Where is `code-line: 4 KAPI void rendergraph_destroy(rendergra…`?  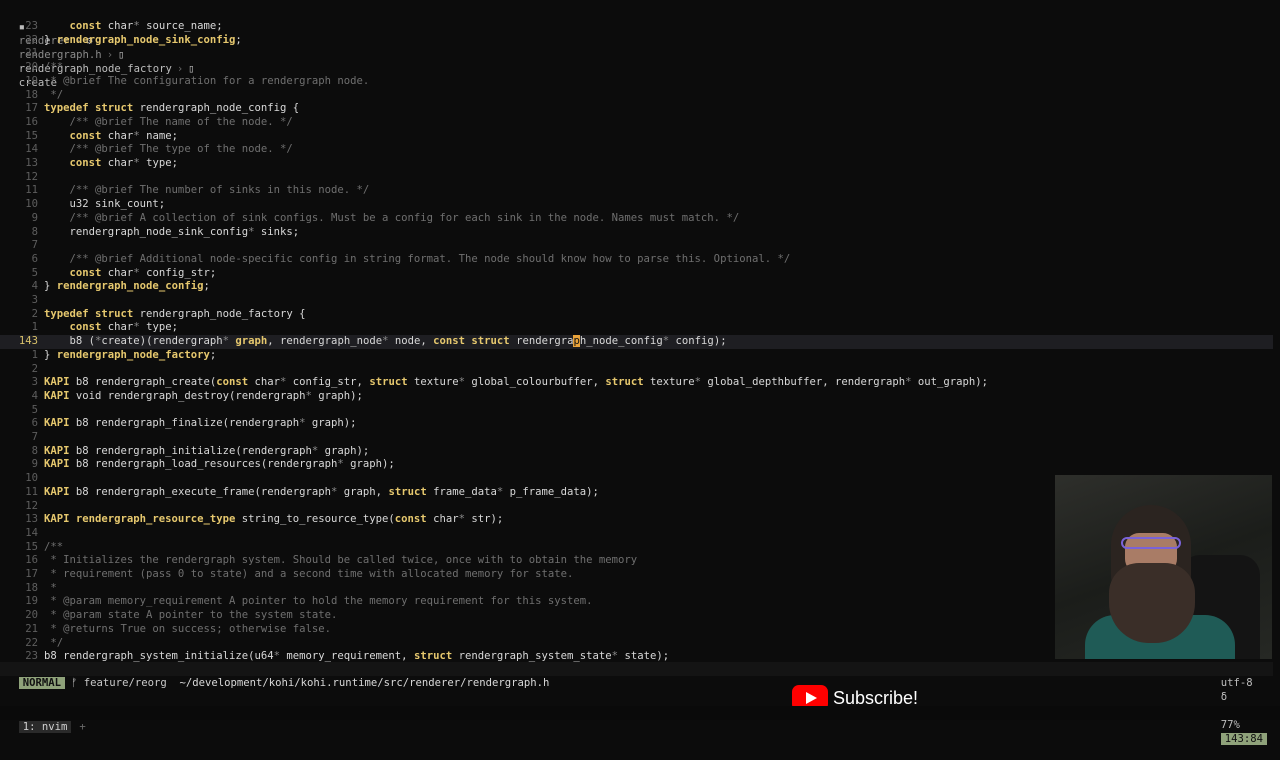
code-line: 4 KAPI void rendergraph_destroy(rendergra… is located at coordinates (636, 397).